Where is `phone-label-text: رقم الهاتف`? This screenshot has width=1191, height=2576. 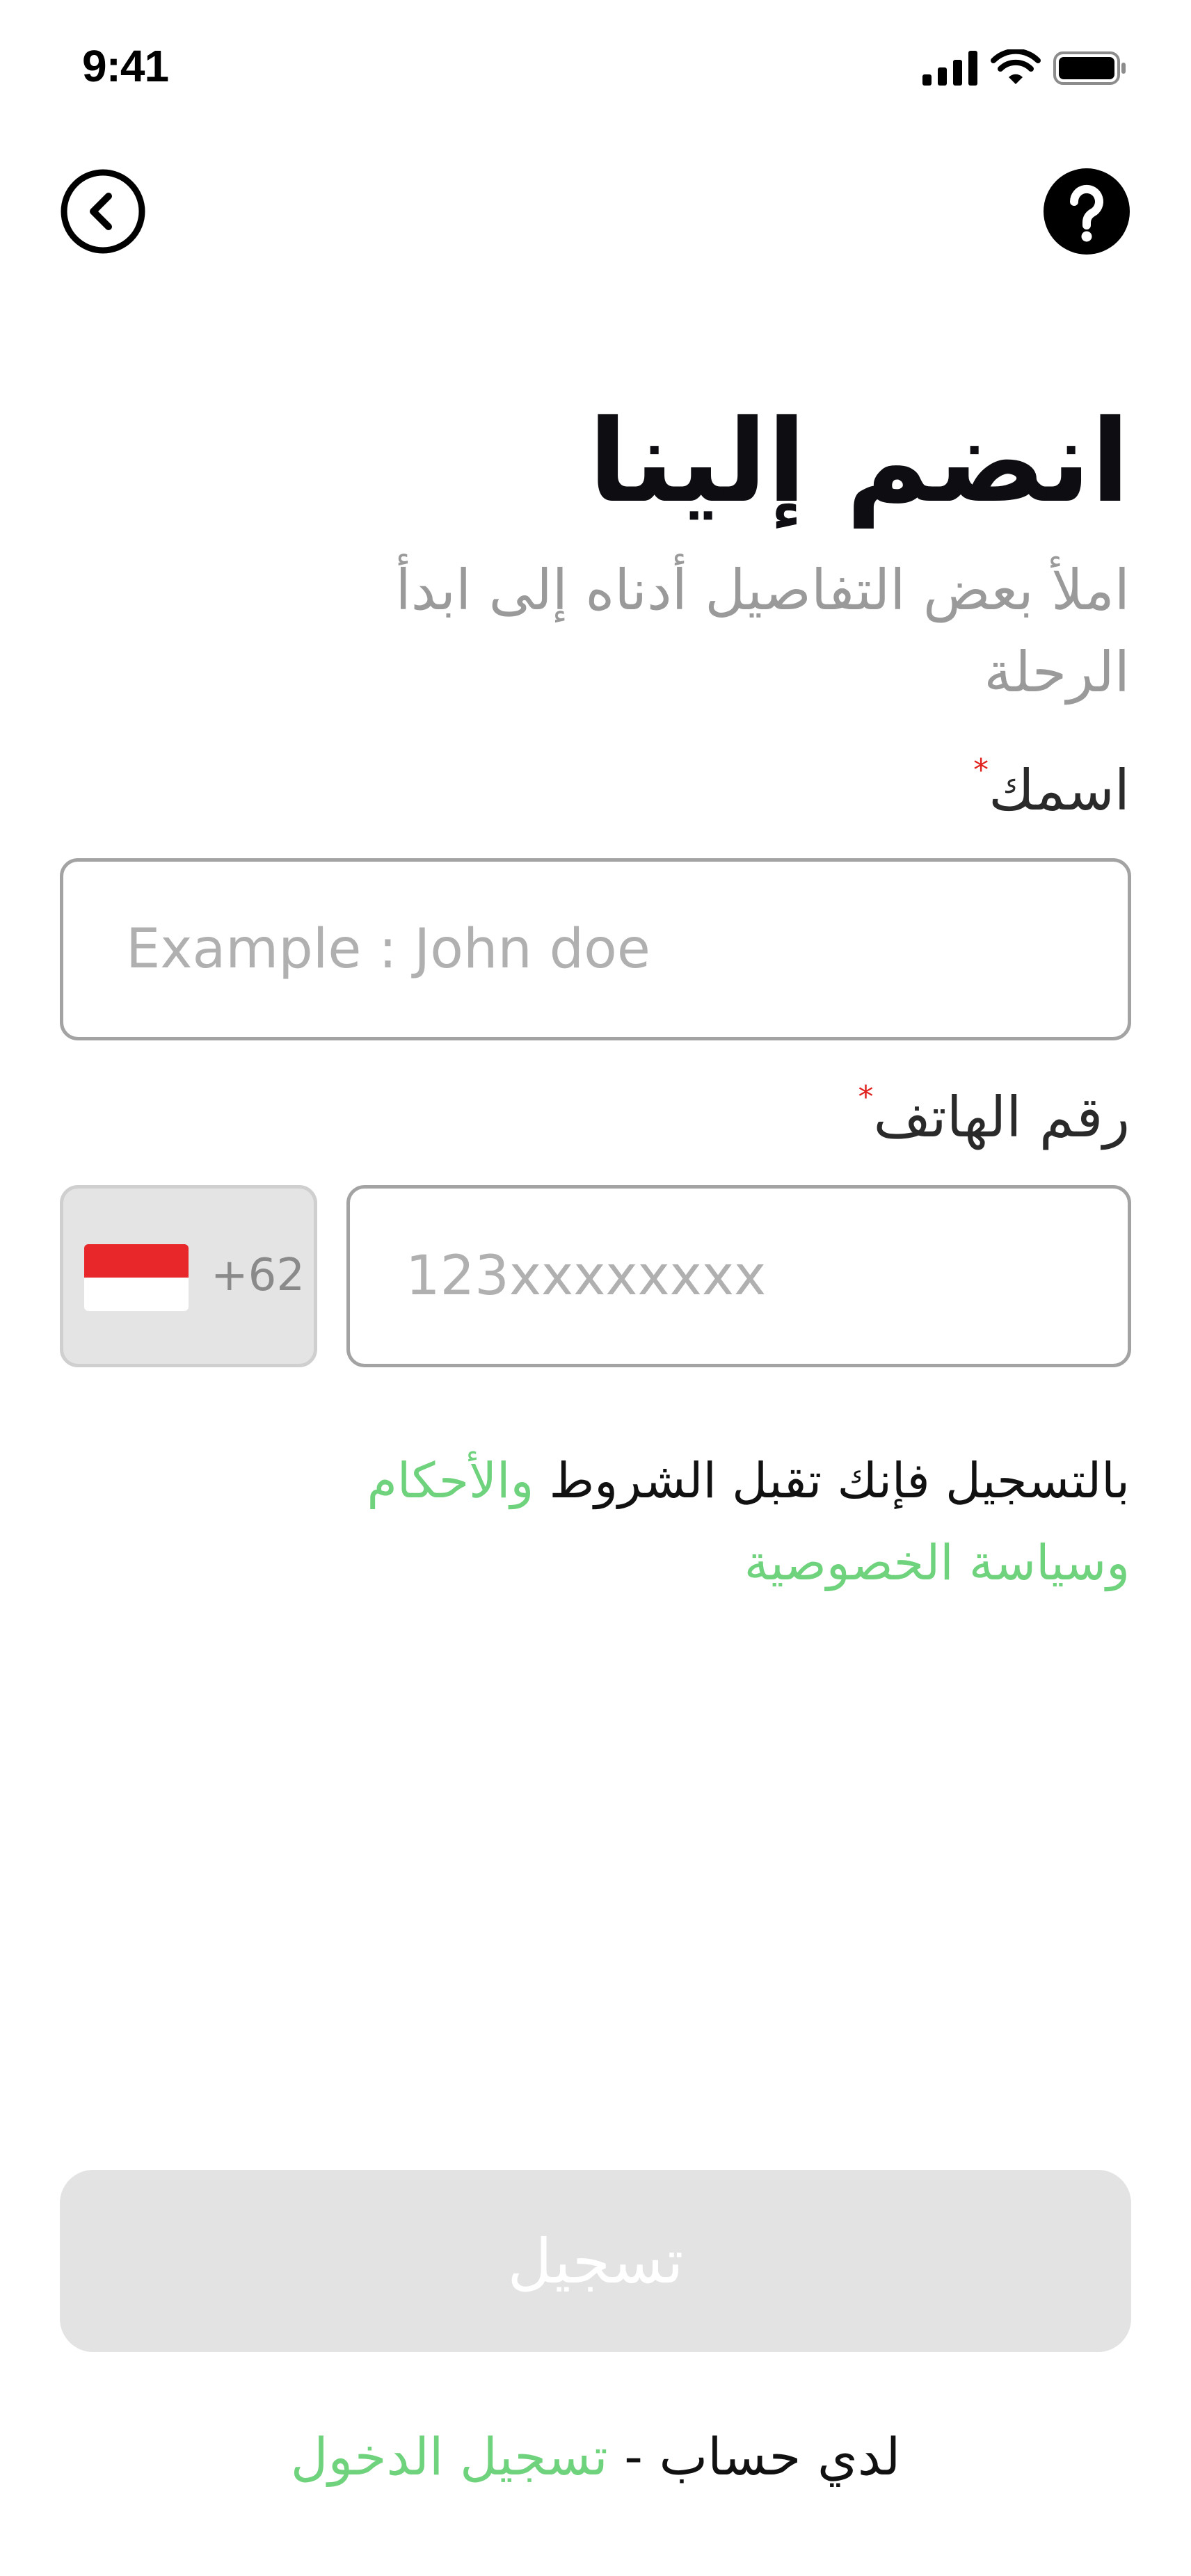 phone-label-text: رقم الهاتف is located at coordinates (1002, 1118).